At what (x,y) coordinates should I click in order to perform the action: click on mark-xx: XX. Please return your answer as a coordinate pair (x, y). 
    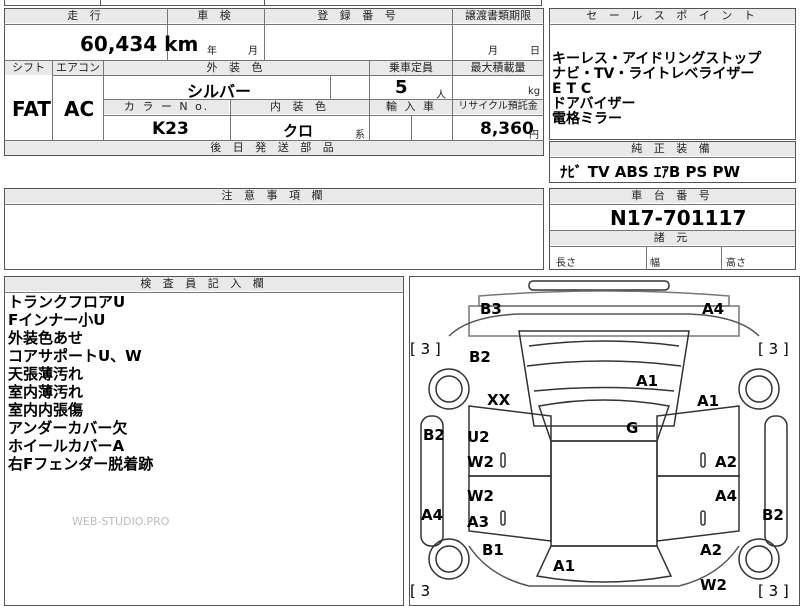
    Looking at the image, I should click on (499, 400).